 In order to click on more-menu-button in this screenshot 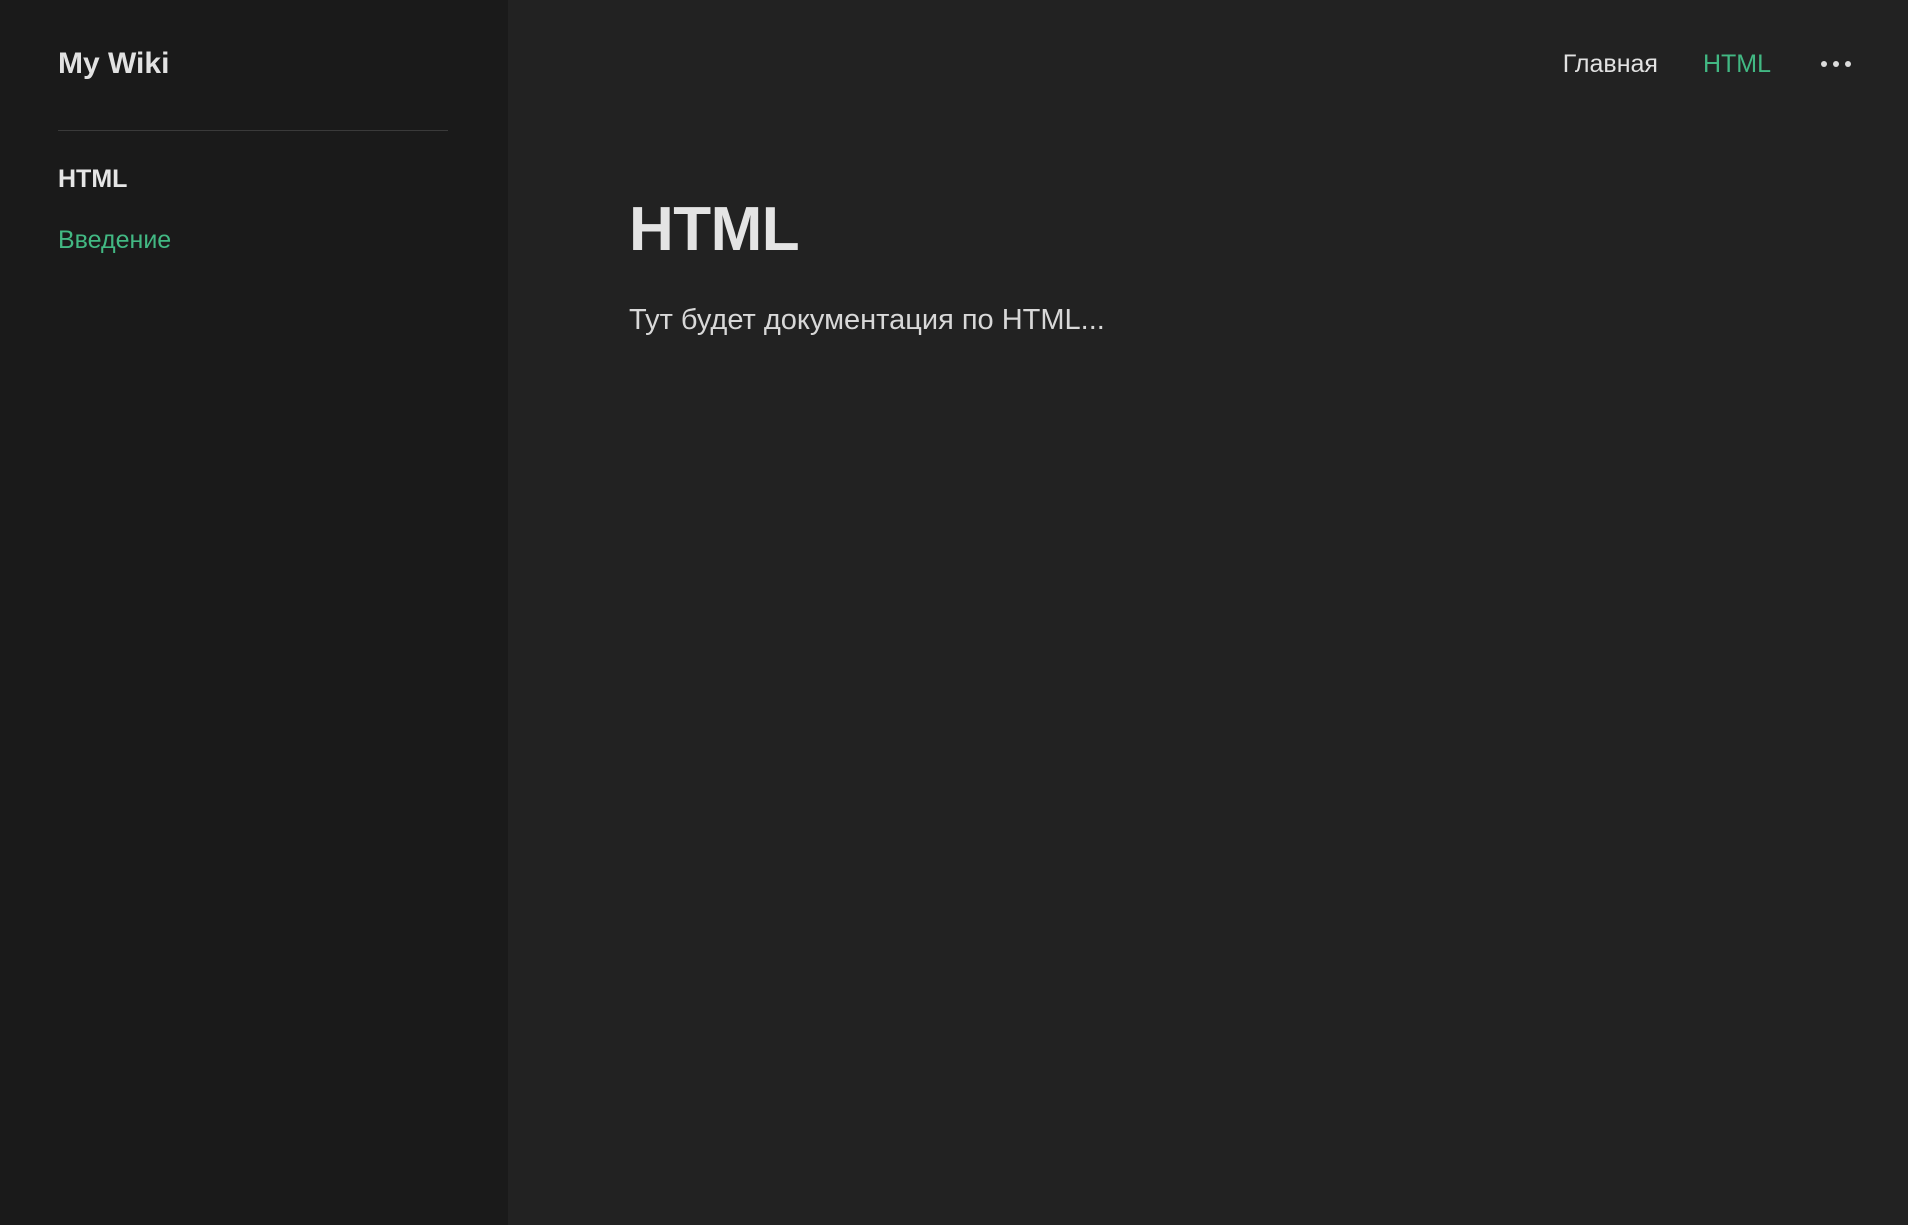, I will do `click(1836, 64)`.